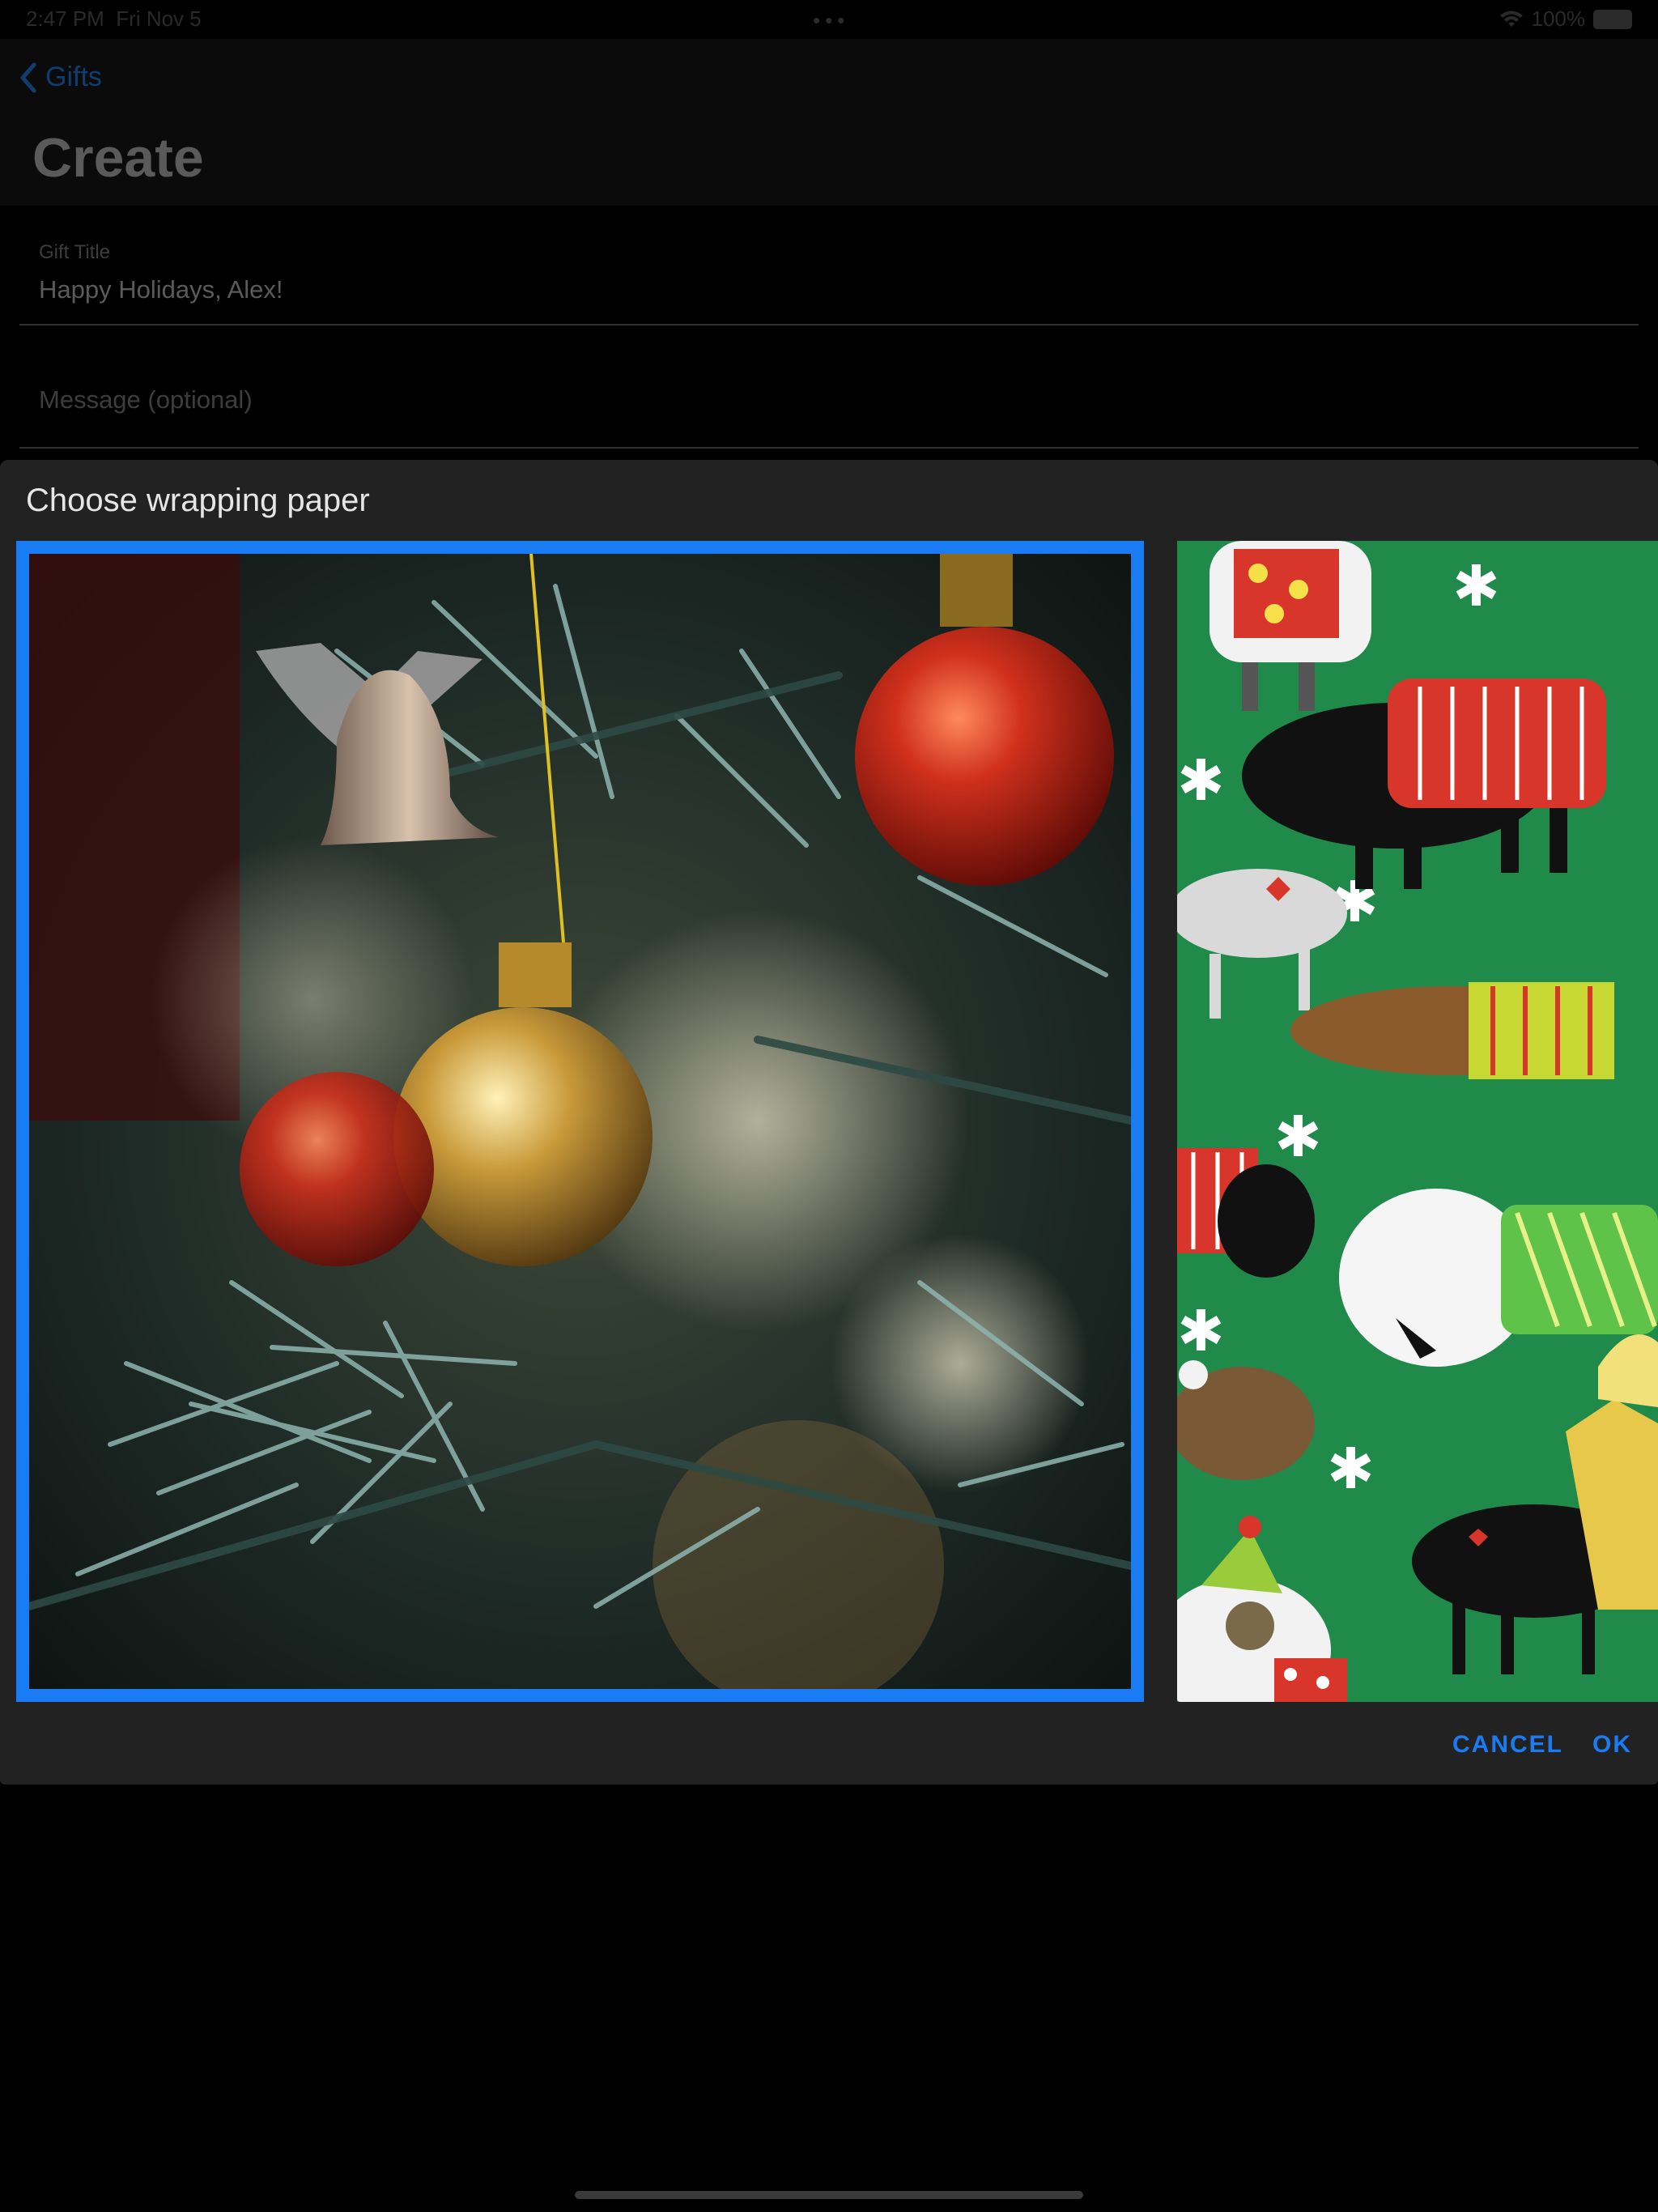  Describe the element at coordinates (146, 400) in the screenshot. I see `message-input: Message (optional)` at that location.